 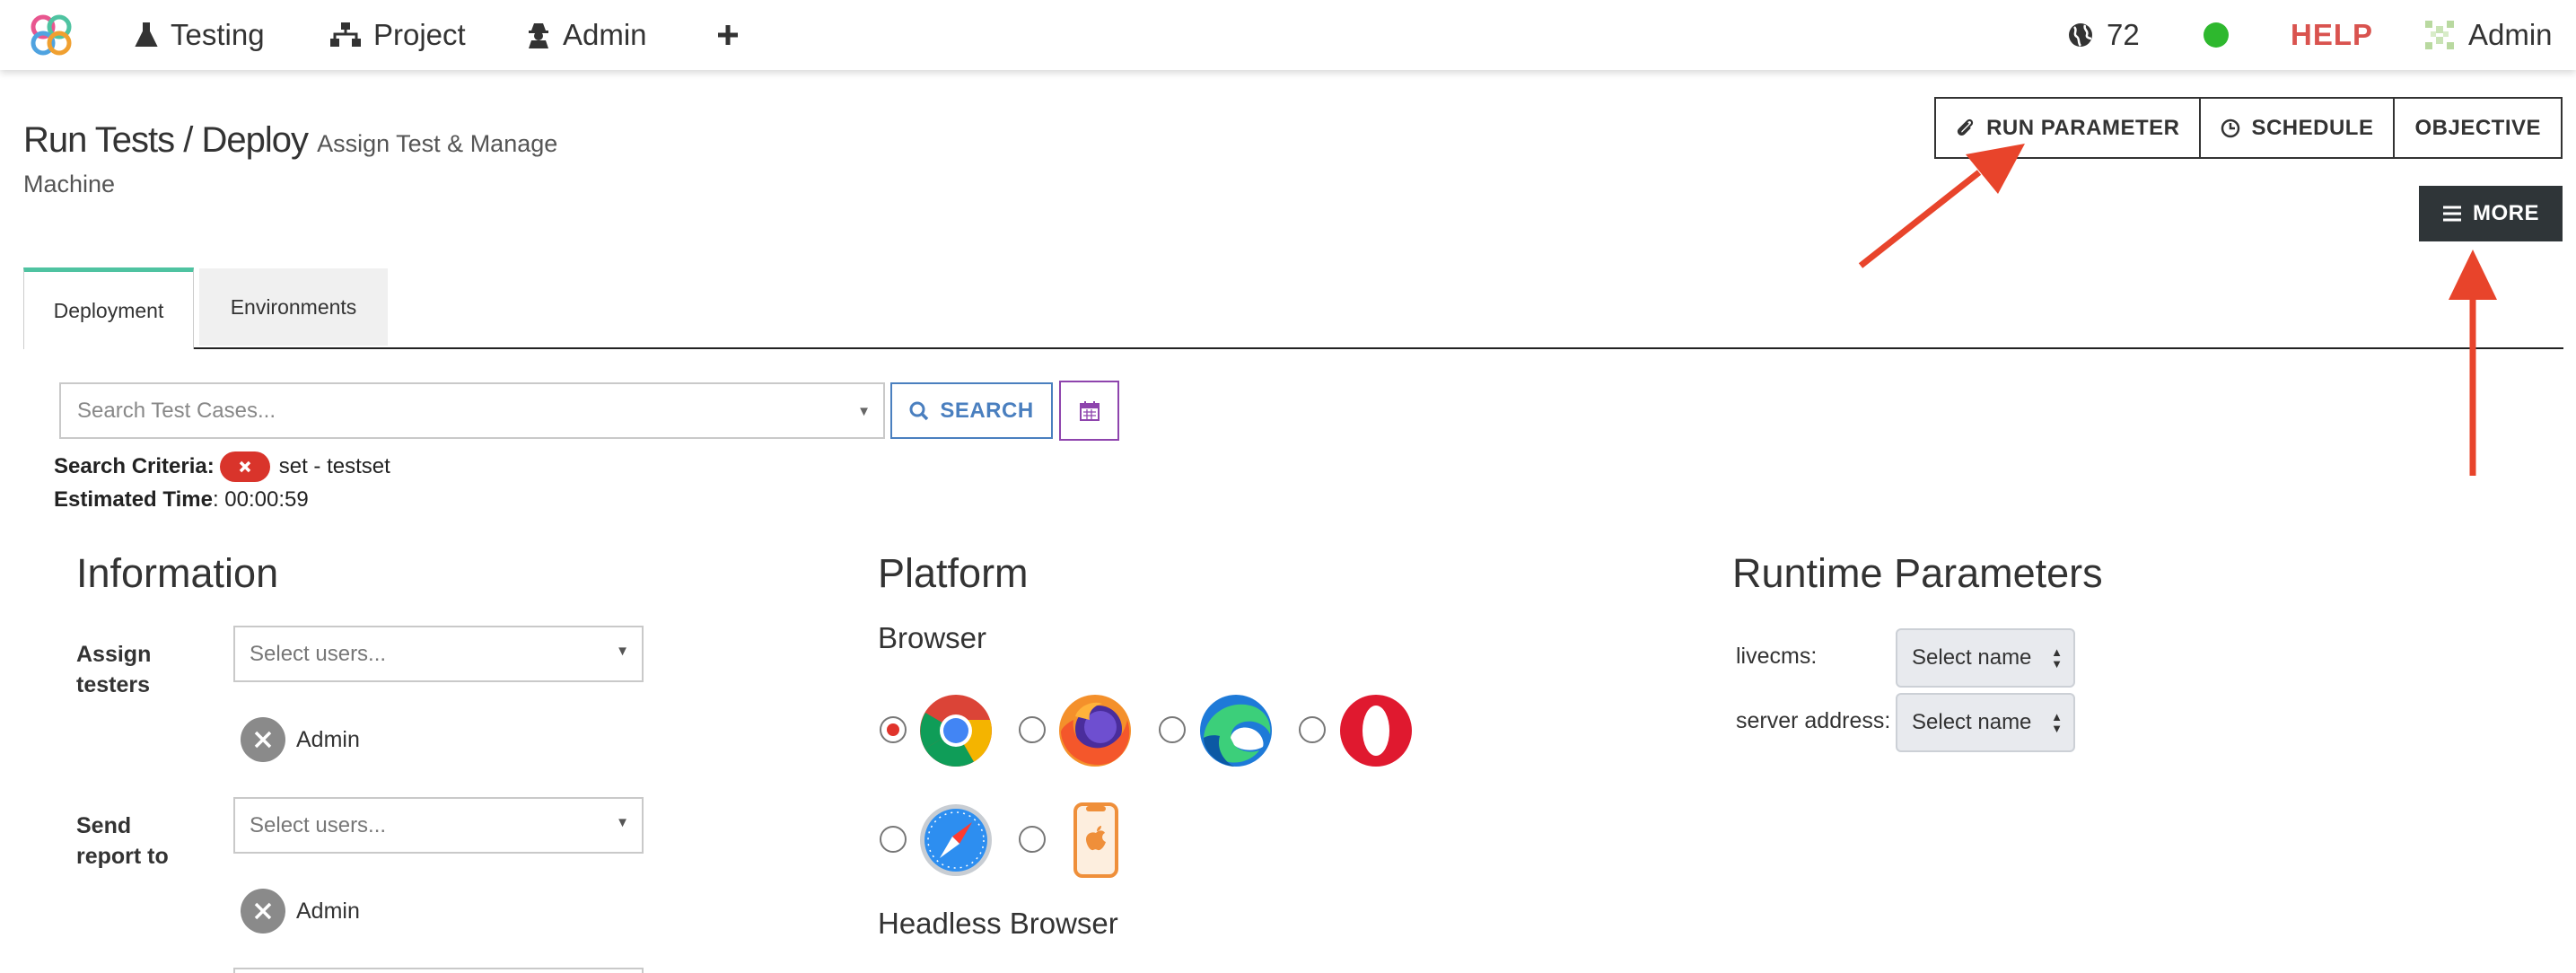 What do you see at coordinates (1376, 730) in the screenshot?
I see `opera-icon` at bounding box center [1376, 730].